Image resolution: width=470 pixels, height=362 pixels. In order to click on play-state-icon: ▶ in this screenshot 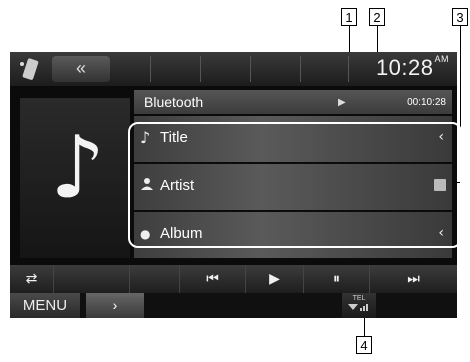, I will do `click(342, 102)`.